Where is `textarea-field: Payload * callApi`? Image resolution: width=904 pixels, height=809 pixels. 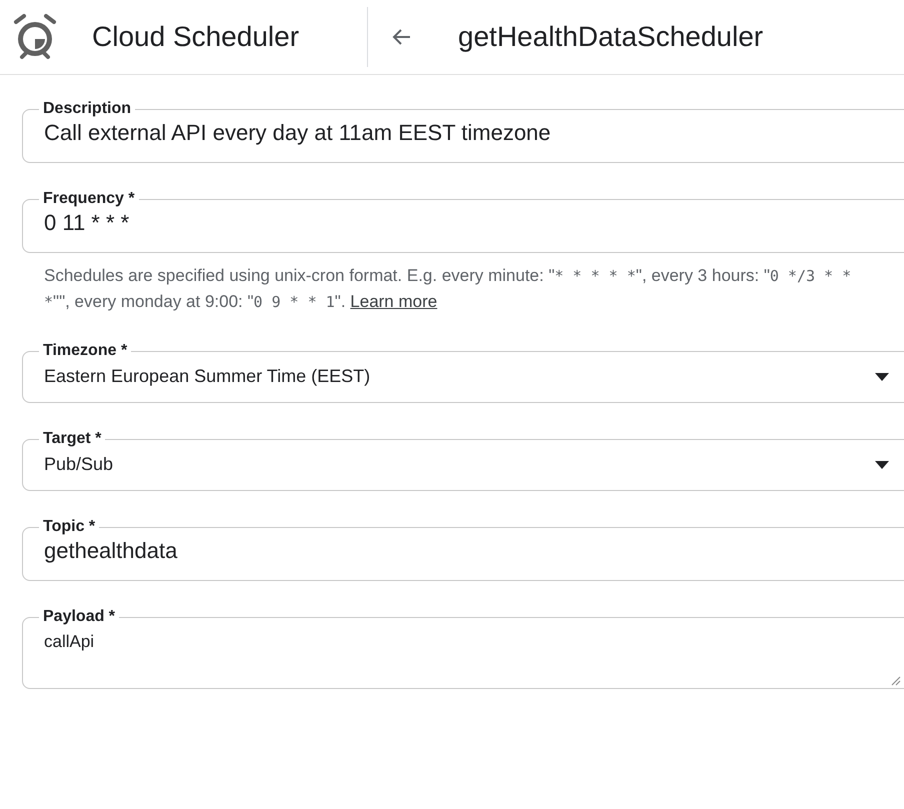
textarea-field: Payload * callApi is located at coordinates (463, 648).